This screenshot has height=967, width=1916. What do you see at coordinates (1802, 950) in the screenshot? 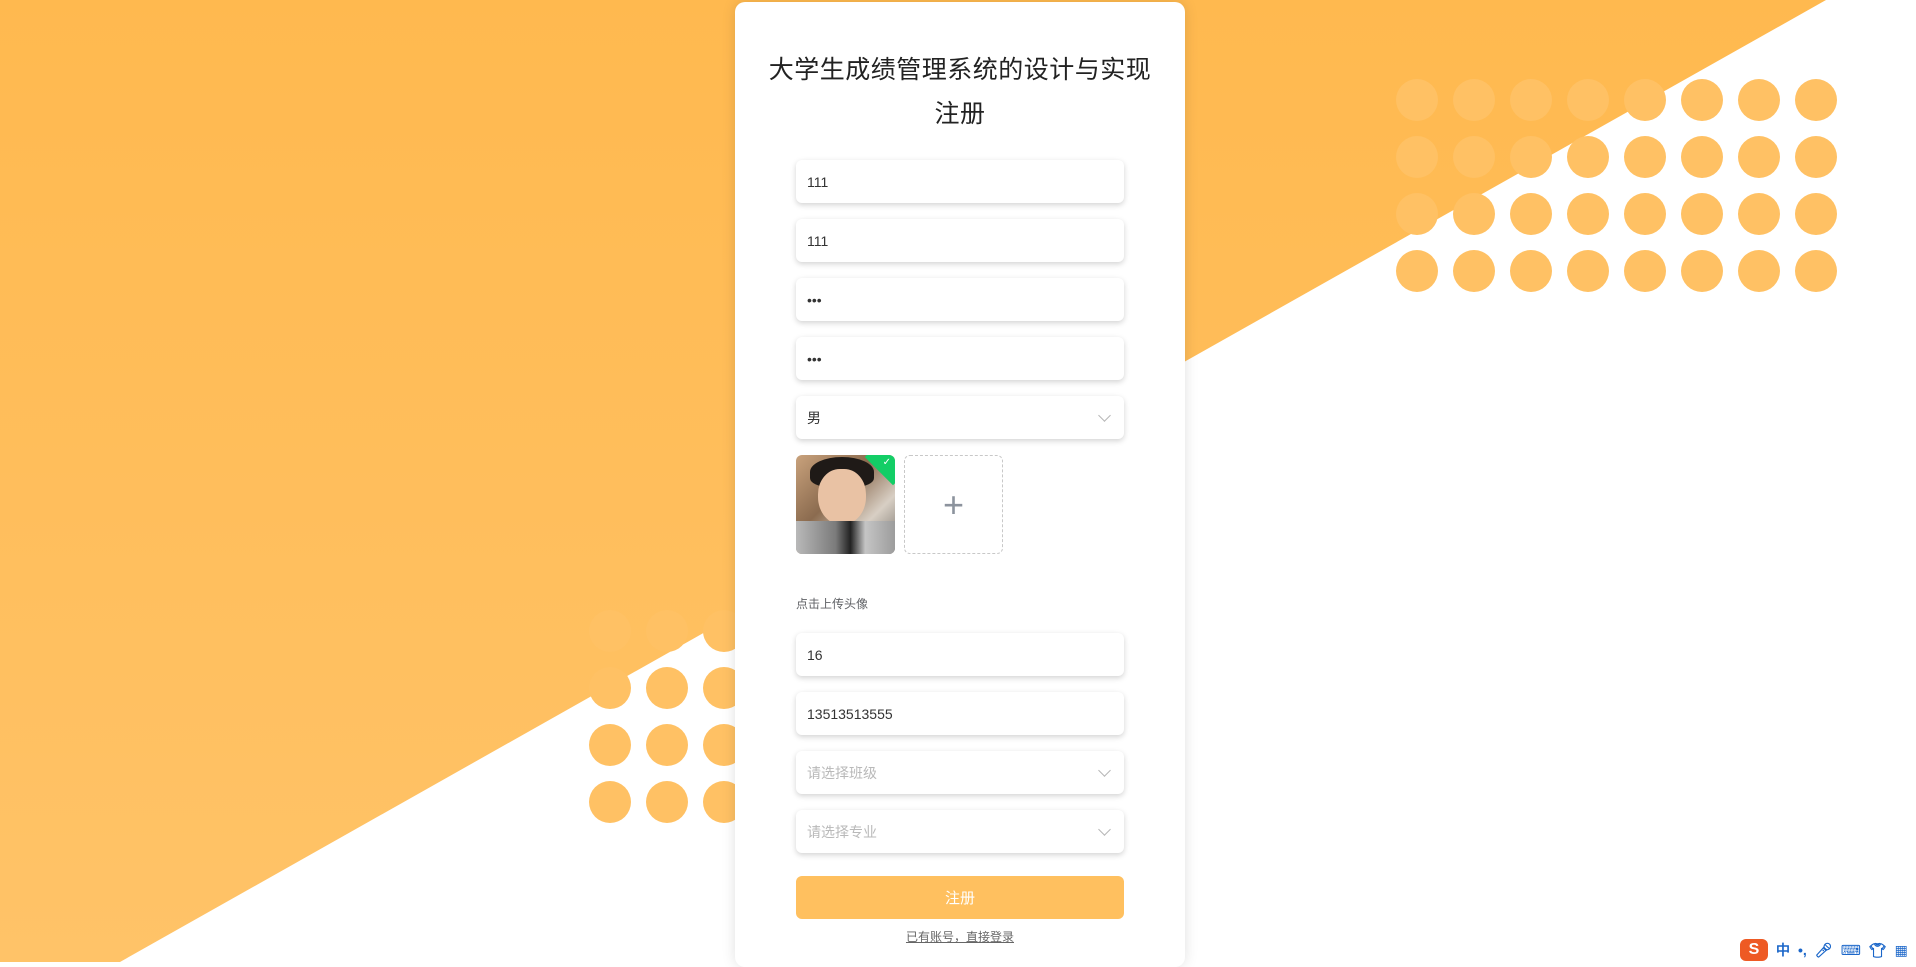
I see `punctuation-toggle: •,` at bounding box center [1802, 950].